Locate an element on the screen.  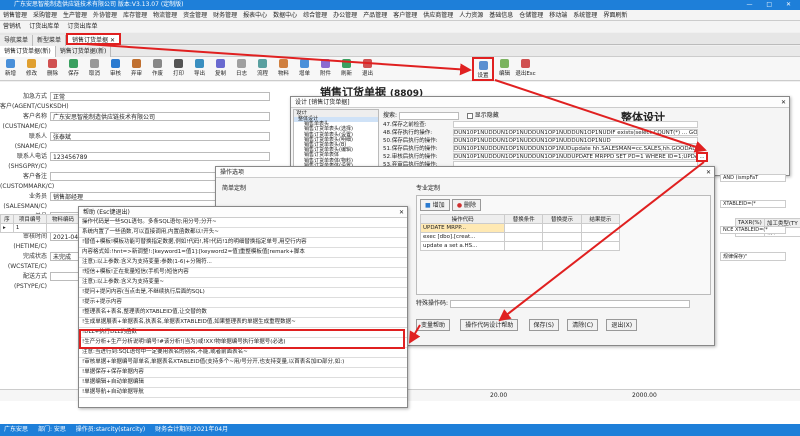
status-company: 广东安思 is located at coordinates (16, 429).